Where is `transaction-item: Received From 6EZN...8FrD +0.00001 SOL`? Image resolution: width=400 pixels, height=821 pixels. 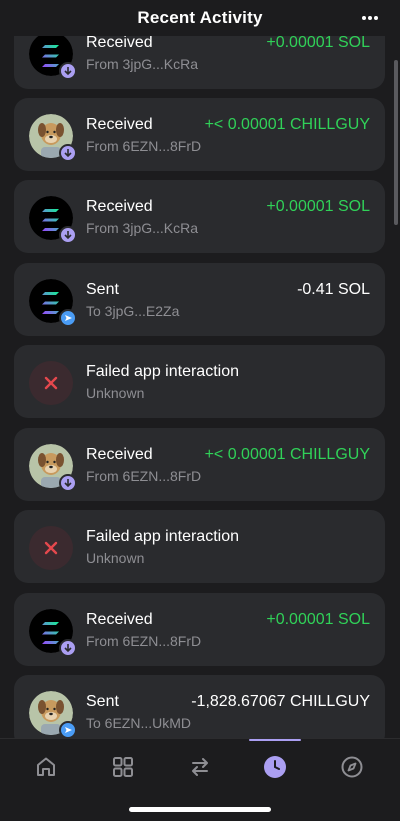
transaction-item: Received From 6EZN...8FrD +0.00001 SOL is located at coordinates (199, 629).